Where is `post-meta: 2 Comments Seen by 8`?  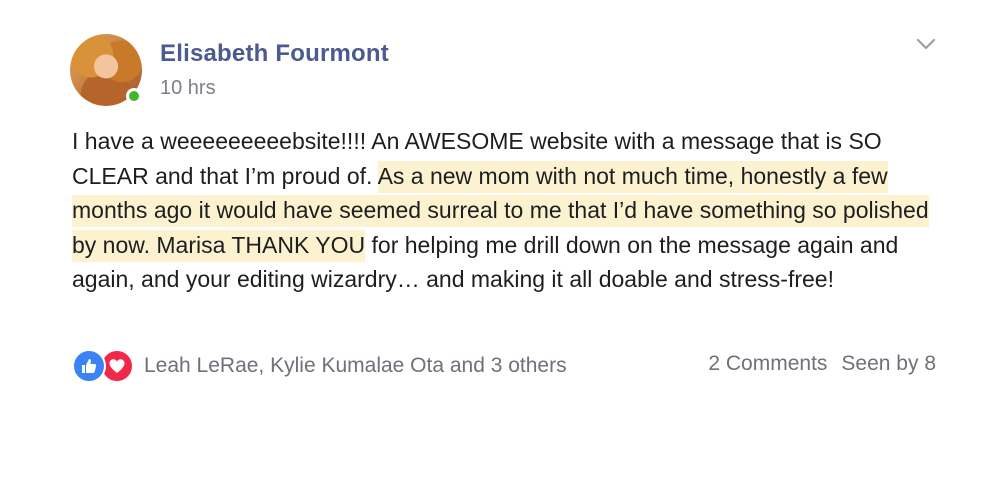 post-meta: 2 Comments Seen by 8 is located at coordinates (822, 364).